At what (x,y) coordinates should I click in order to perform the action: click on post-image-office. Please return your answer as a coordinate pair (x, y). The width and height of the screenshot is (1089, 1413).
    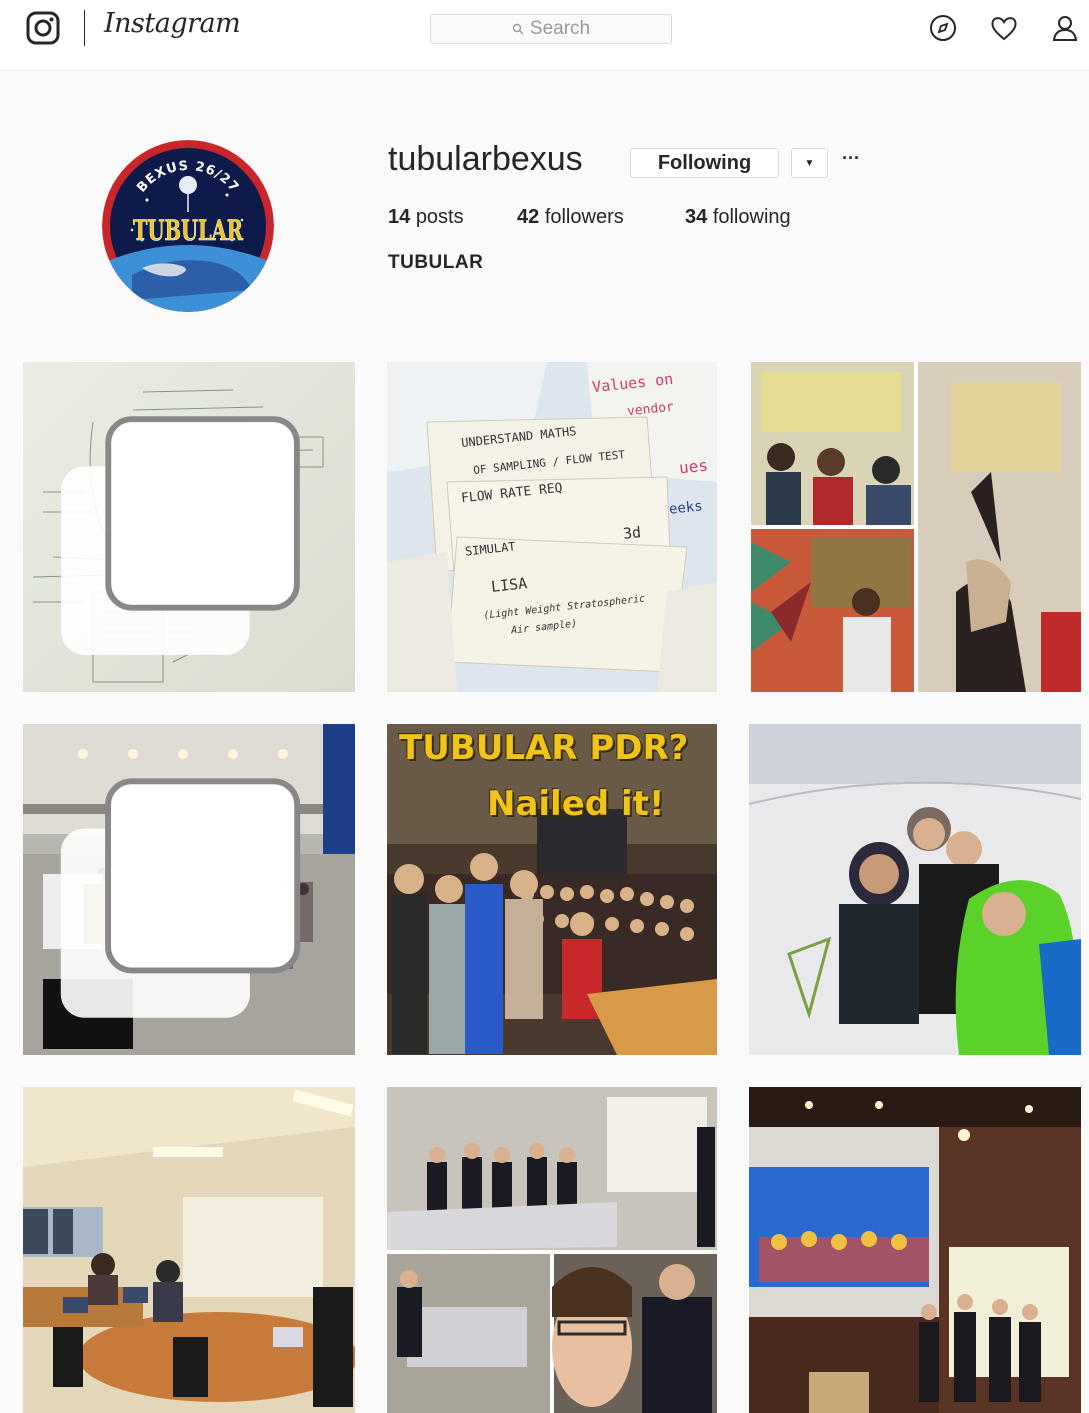
    Looking at the image, I should click on (189, 1250).